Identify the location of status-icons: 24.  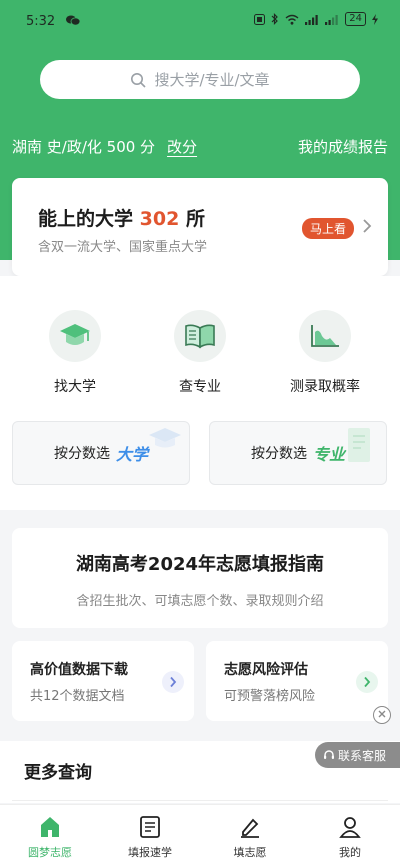
(316, 19).